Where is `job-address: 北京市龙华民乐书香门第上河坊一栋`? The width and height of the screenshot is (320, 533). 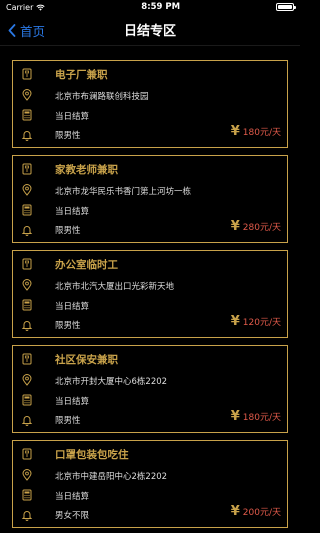
job-address: 北京市龙华民乐书香门第上河坊一栋 is located at coordinates (123, 192).